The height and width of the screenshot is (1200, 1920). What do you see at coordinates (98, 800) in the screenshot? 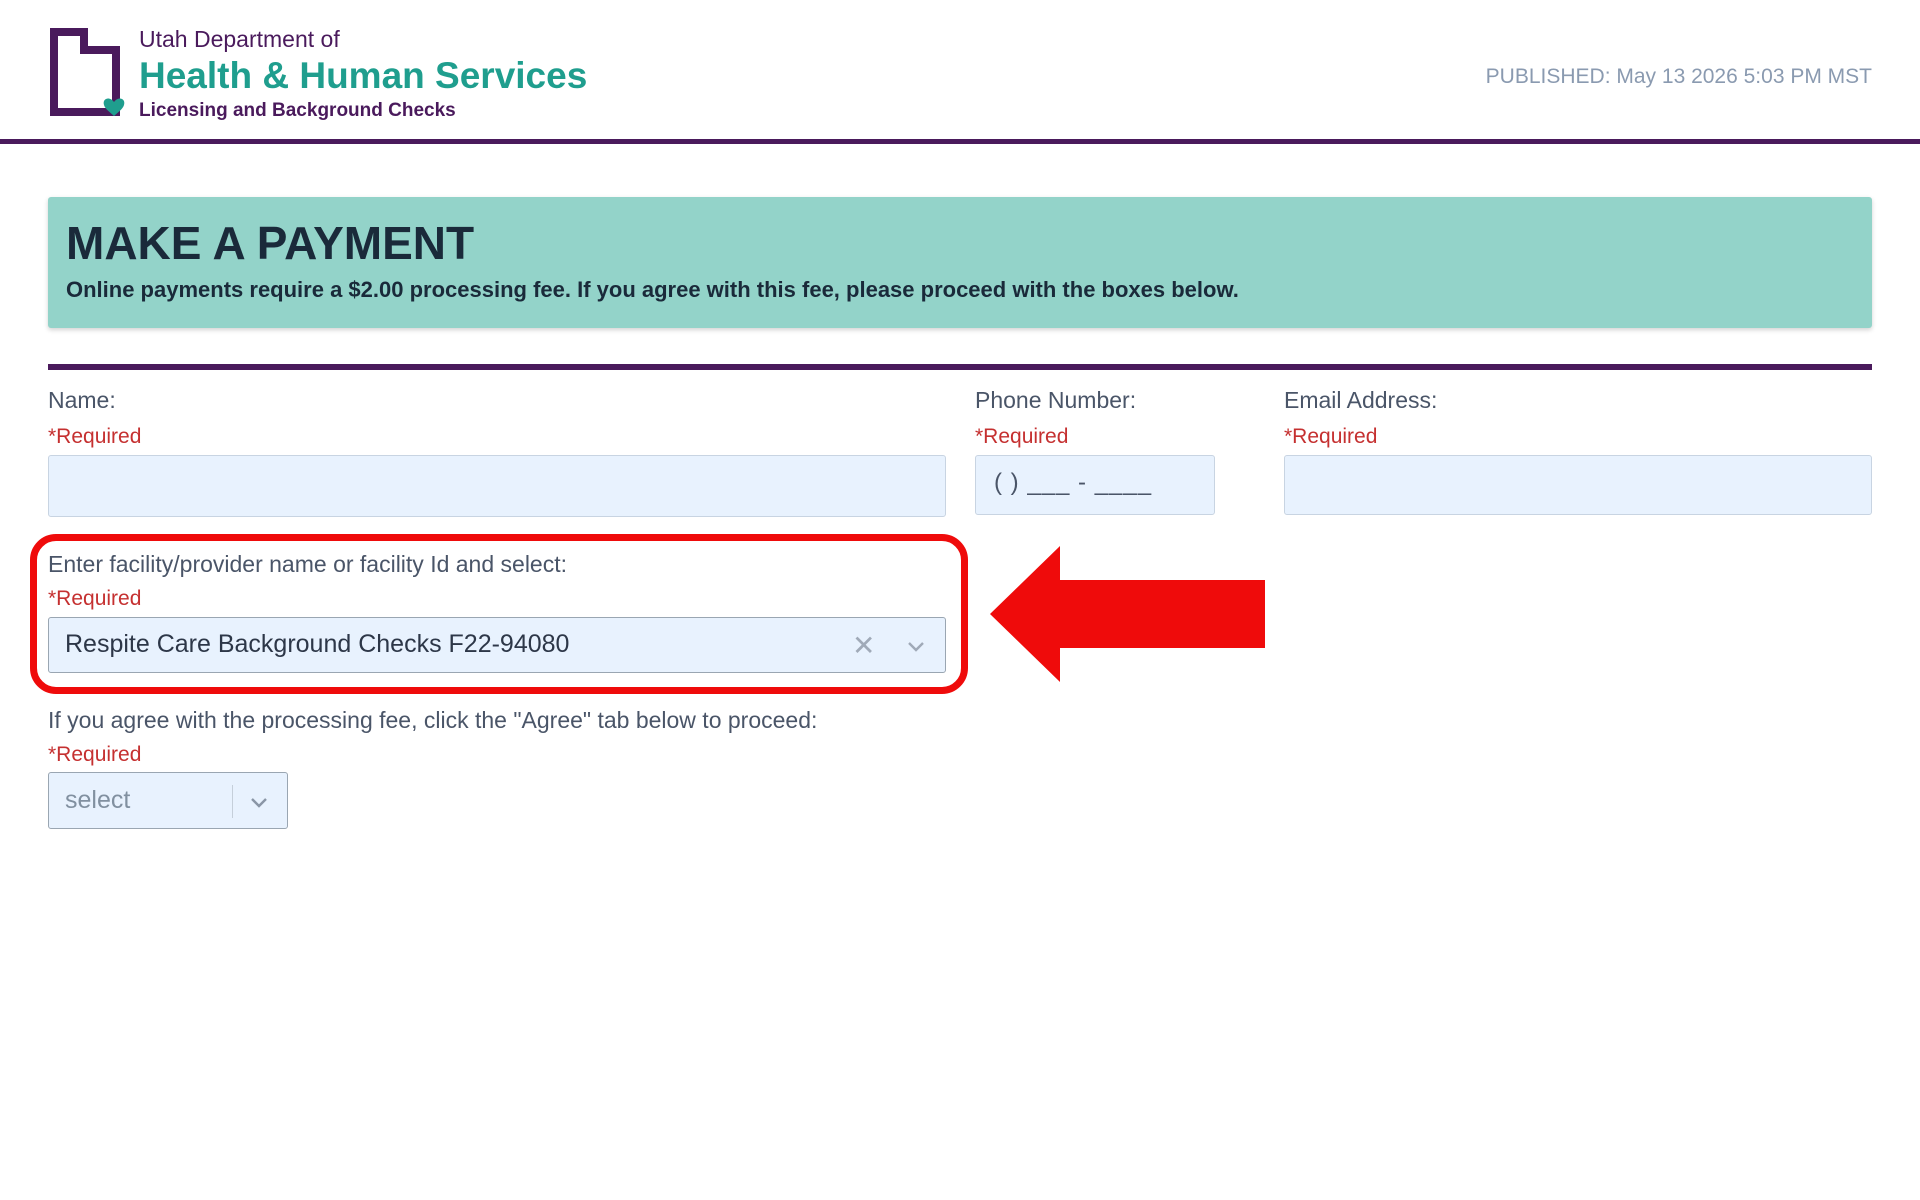
I see `agree-placeholder: select` at bounding box center [98, 800].